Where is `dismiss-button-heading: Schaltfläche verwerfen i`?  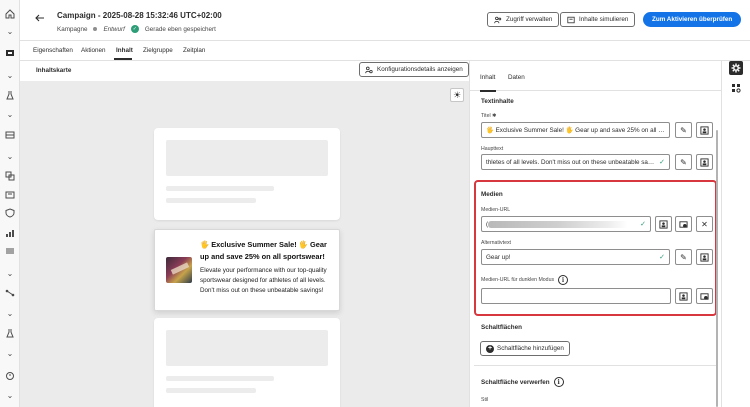
dismiss-button-heading: Schaltfläche verwerfen i is located at coordinates (522, 382).